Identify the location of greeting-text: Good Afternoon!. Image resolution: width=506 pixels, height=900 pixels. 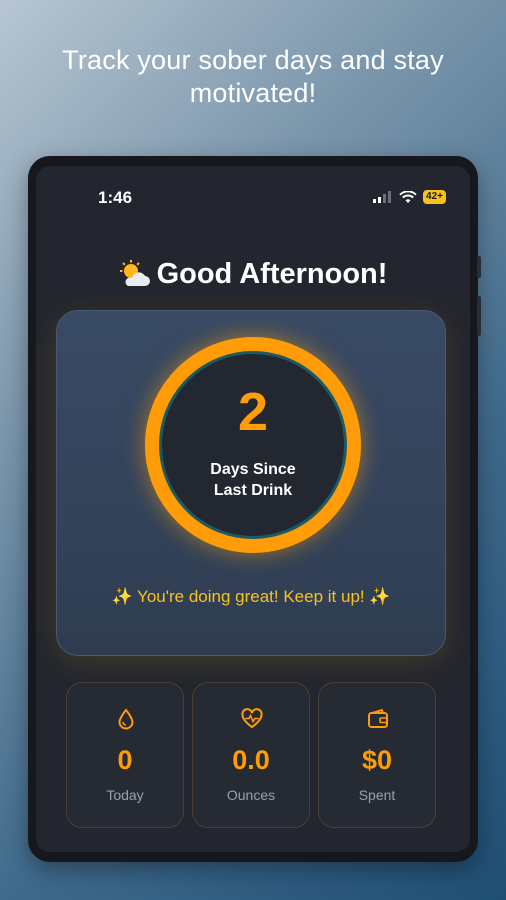
(272, 274).